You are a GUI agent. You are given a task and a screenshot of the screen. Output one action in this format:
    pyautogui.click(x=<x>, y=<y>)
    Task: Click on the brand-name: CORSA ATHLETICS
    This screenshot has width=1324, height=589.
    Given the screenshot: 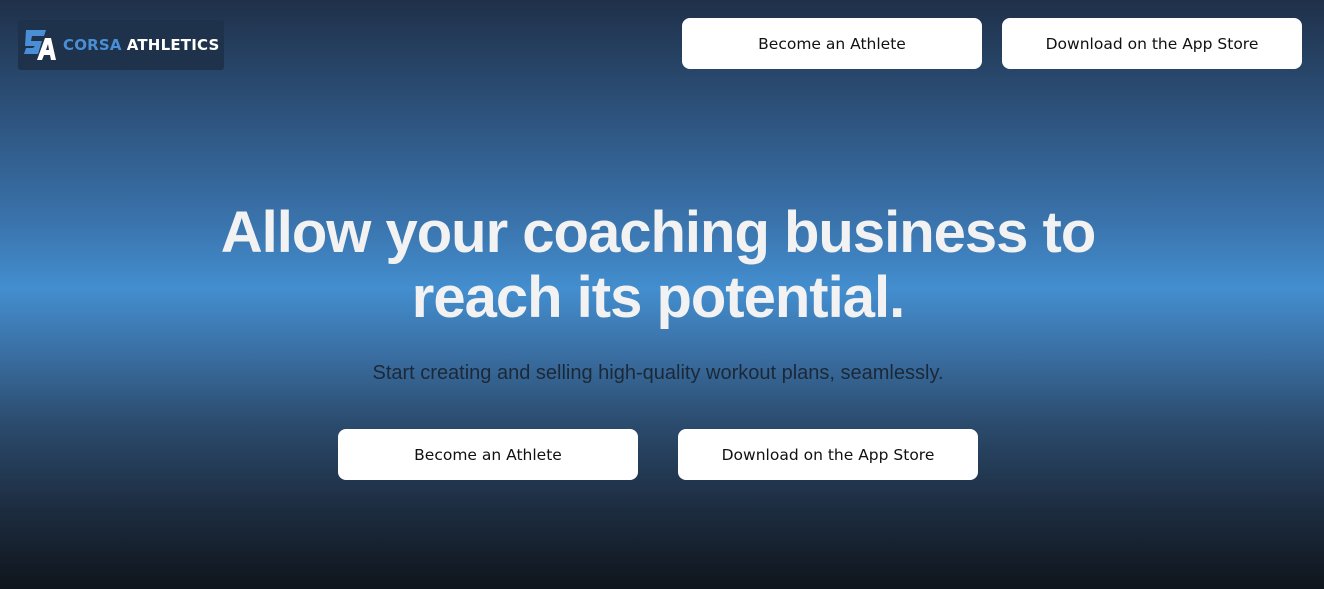 What is the action you would take?
    pyautogui.click(x=141, y=45)
    